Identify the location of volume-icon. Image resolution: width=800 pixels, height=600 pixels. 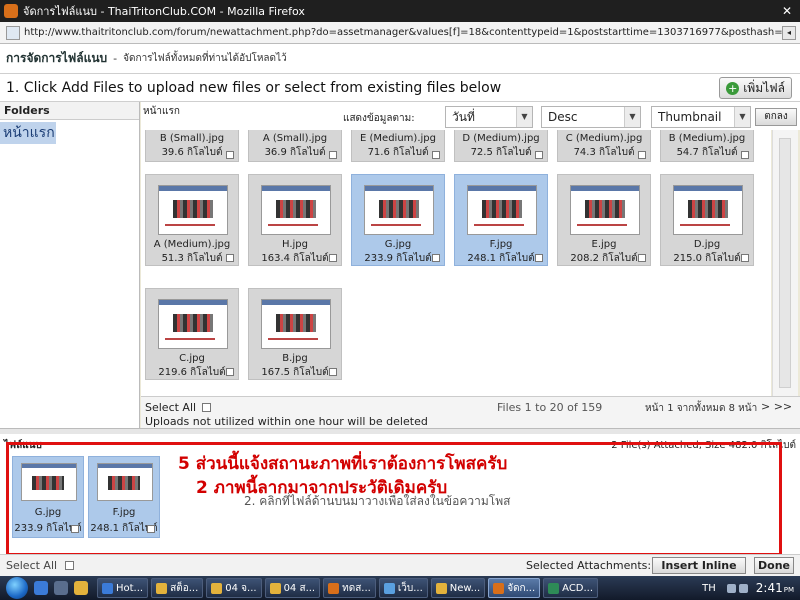
(743, 588).